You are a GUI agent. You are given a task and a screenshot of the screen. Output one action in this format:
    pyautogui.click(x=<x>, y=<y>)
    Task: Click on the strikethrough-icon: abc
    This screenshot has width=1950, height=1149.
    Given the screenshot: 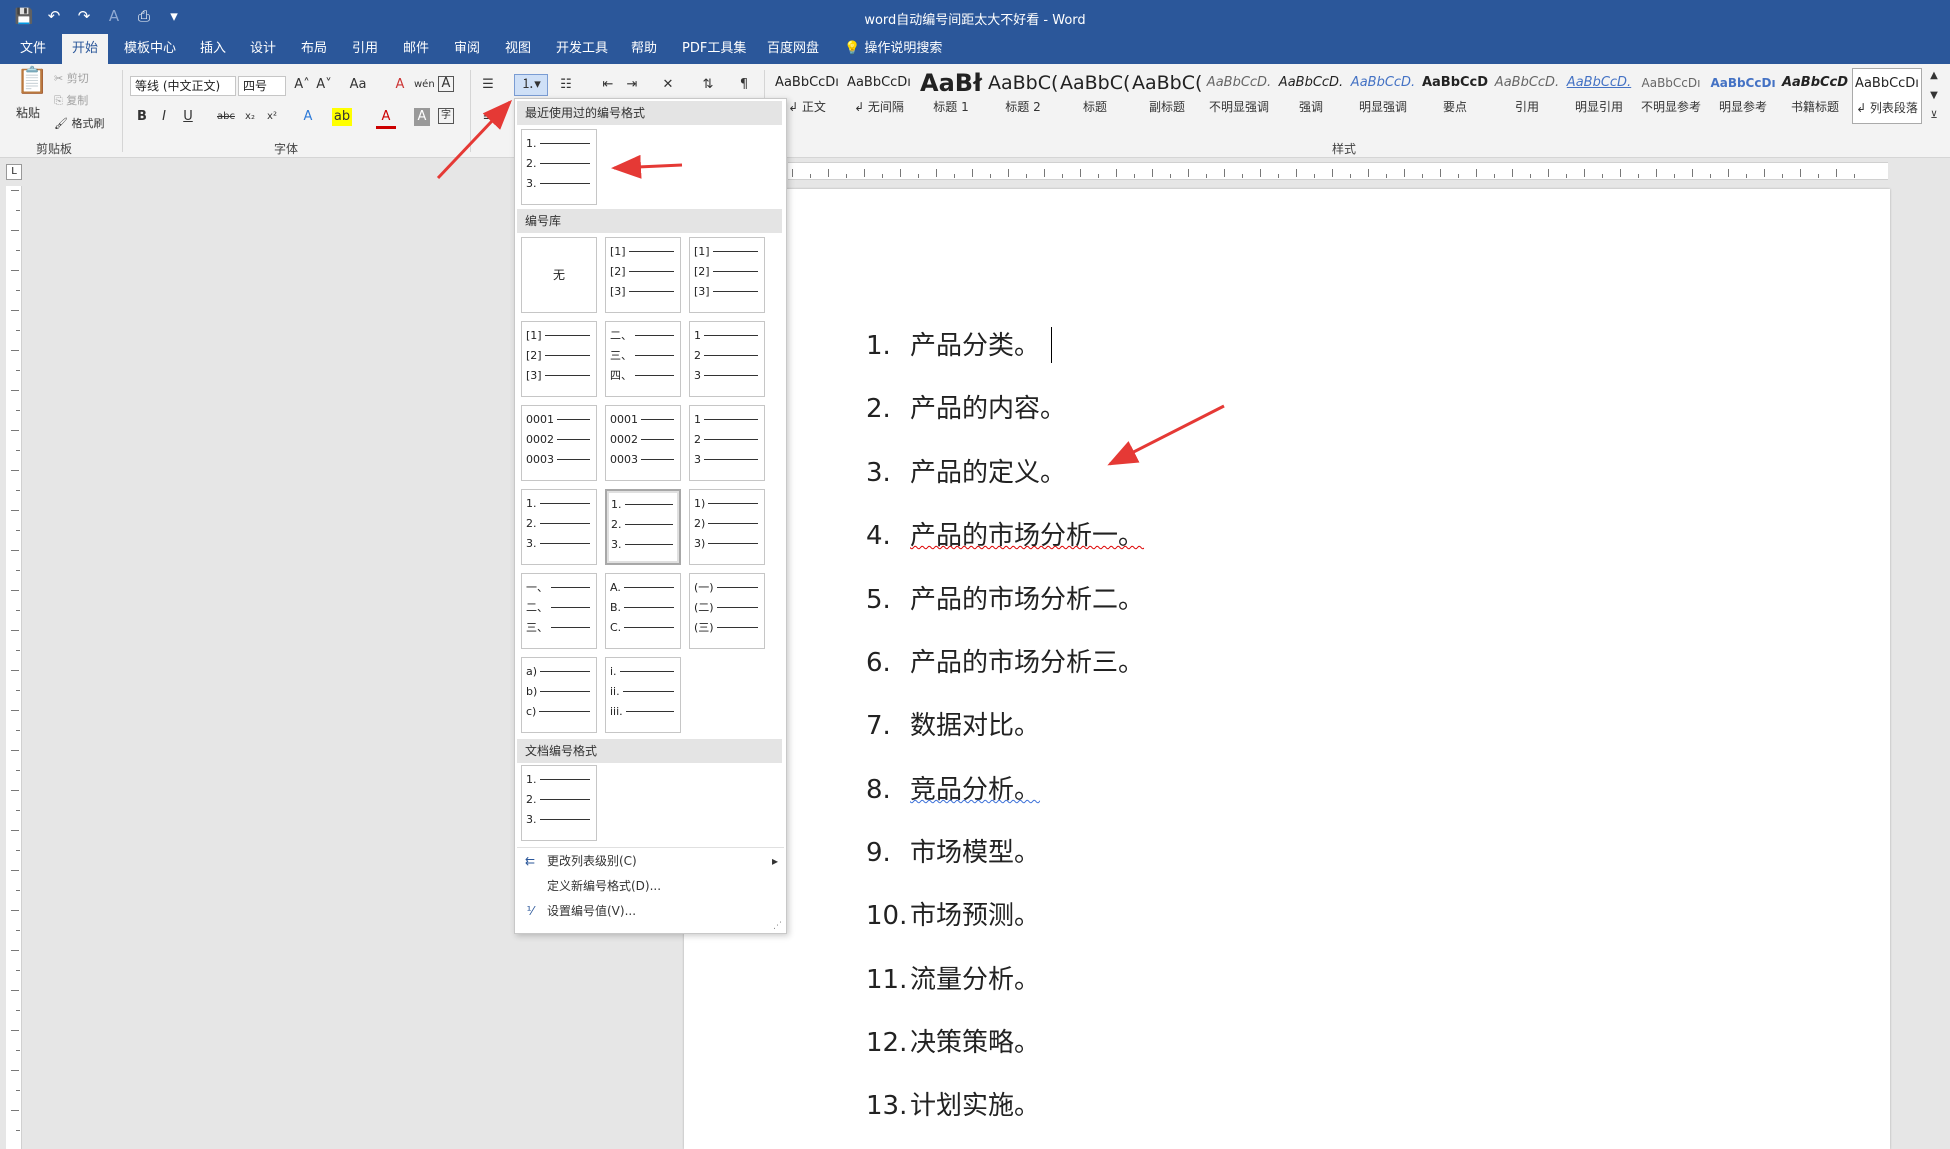 What is the action you would take?
    pyautogui.click(x=226, y=117)
    